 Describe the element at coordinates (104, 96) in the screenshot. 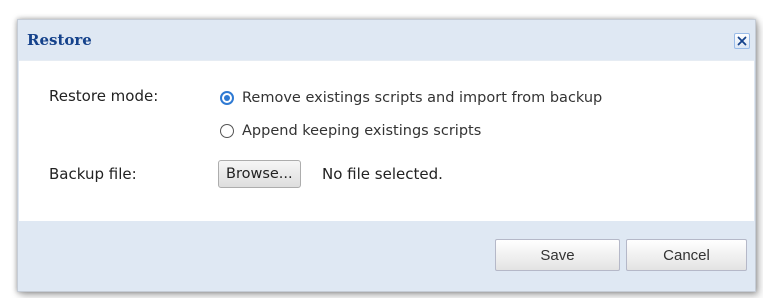

I see `restore-mode-label: Restore mode:` at that location.